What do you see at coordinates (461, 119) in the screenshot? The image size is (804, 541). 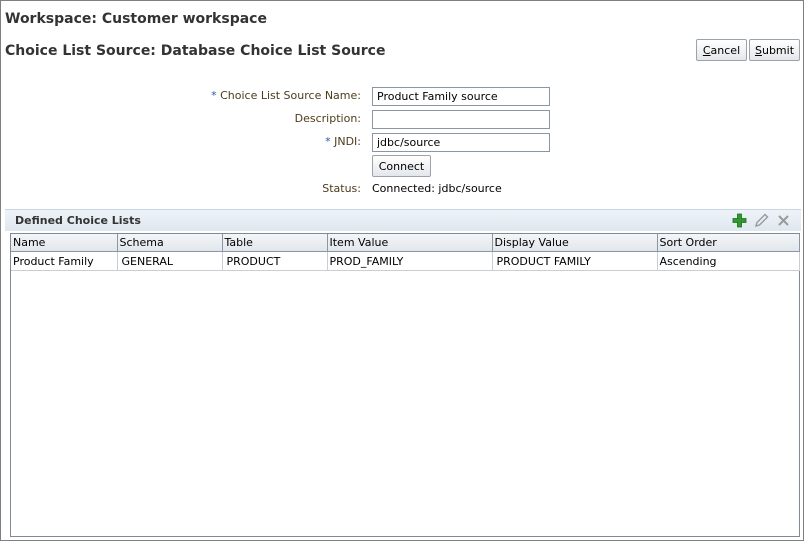 I see `description-field` at bounding box center [461, 119].